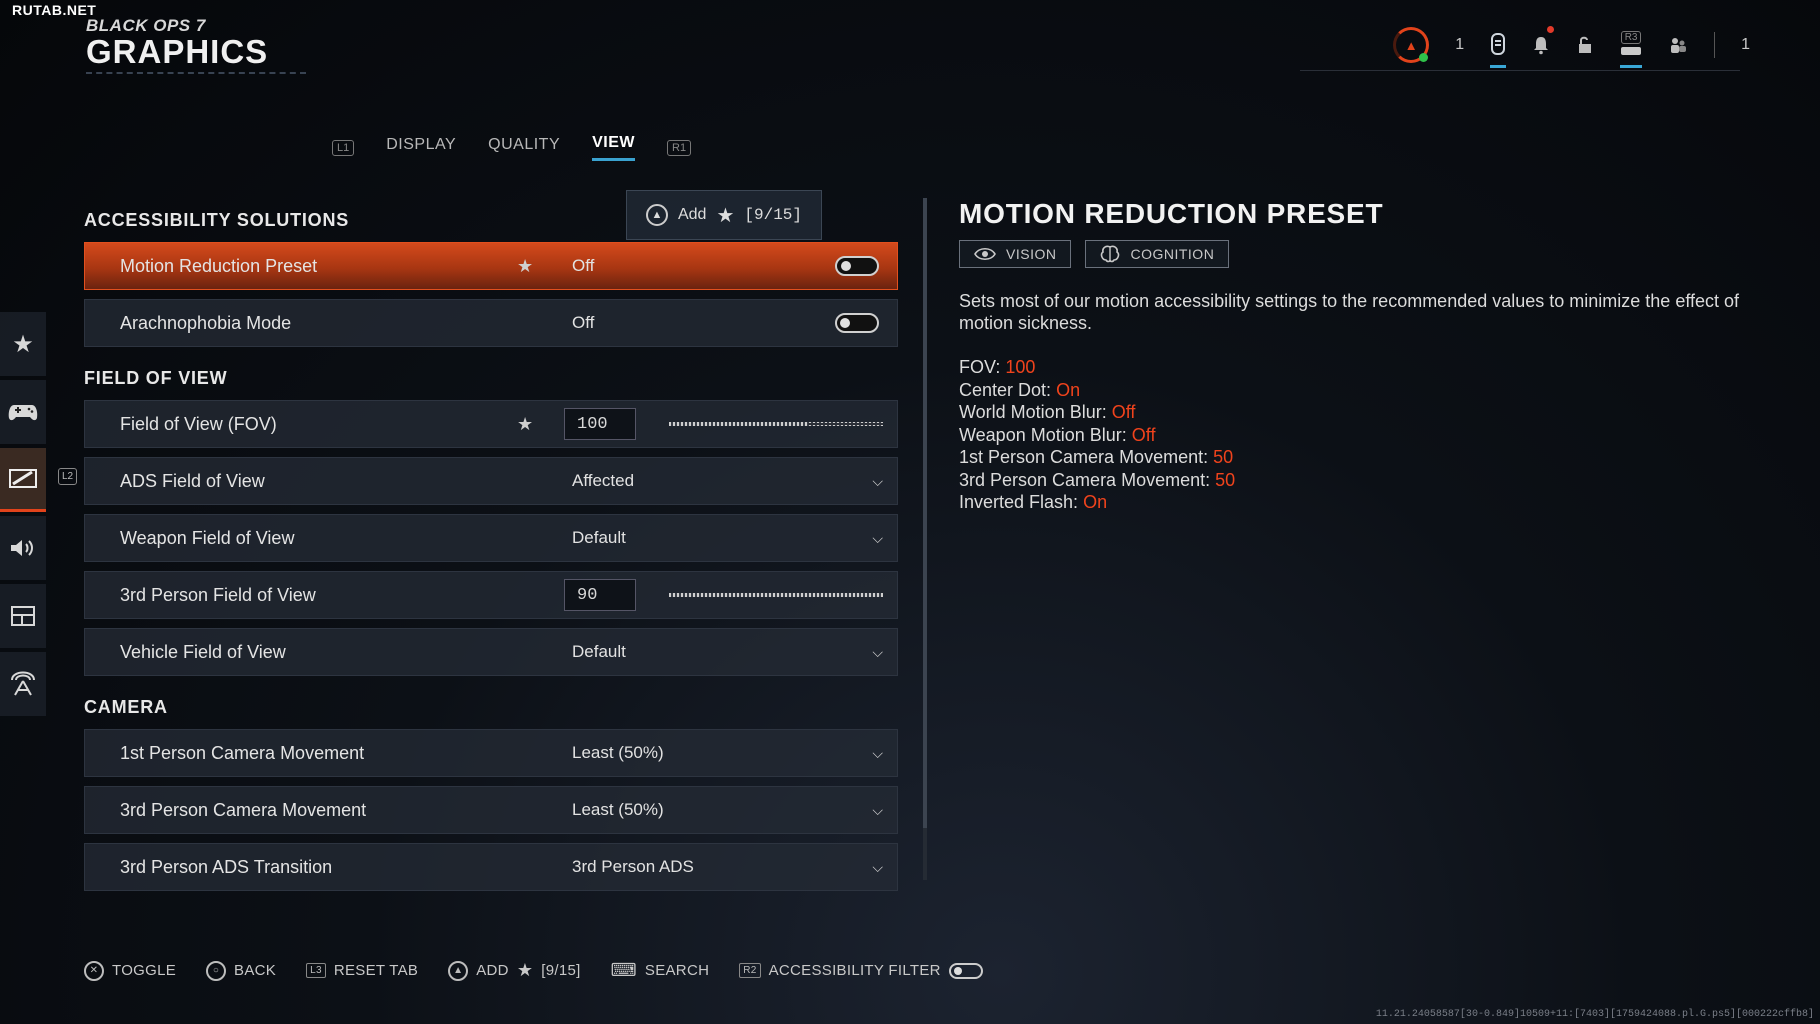 This screenshot has height=1024, width=1820. Describe the element at coordinates (1631, 50) in the screenshot. I see `squad-icon` at that location.